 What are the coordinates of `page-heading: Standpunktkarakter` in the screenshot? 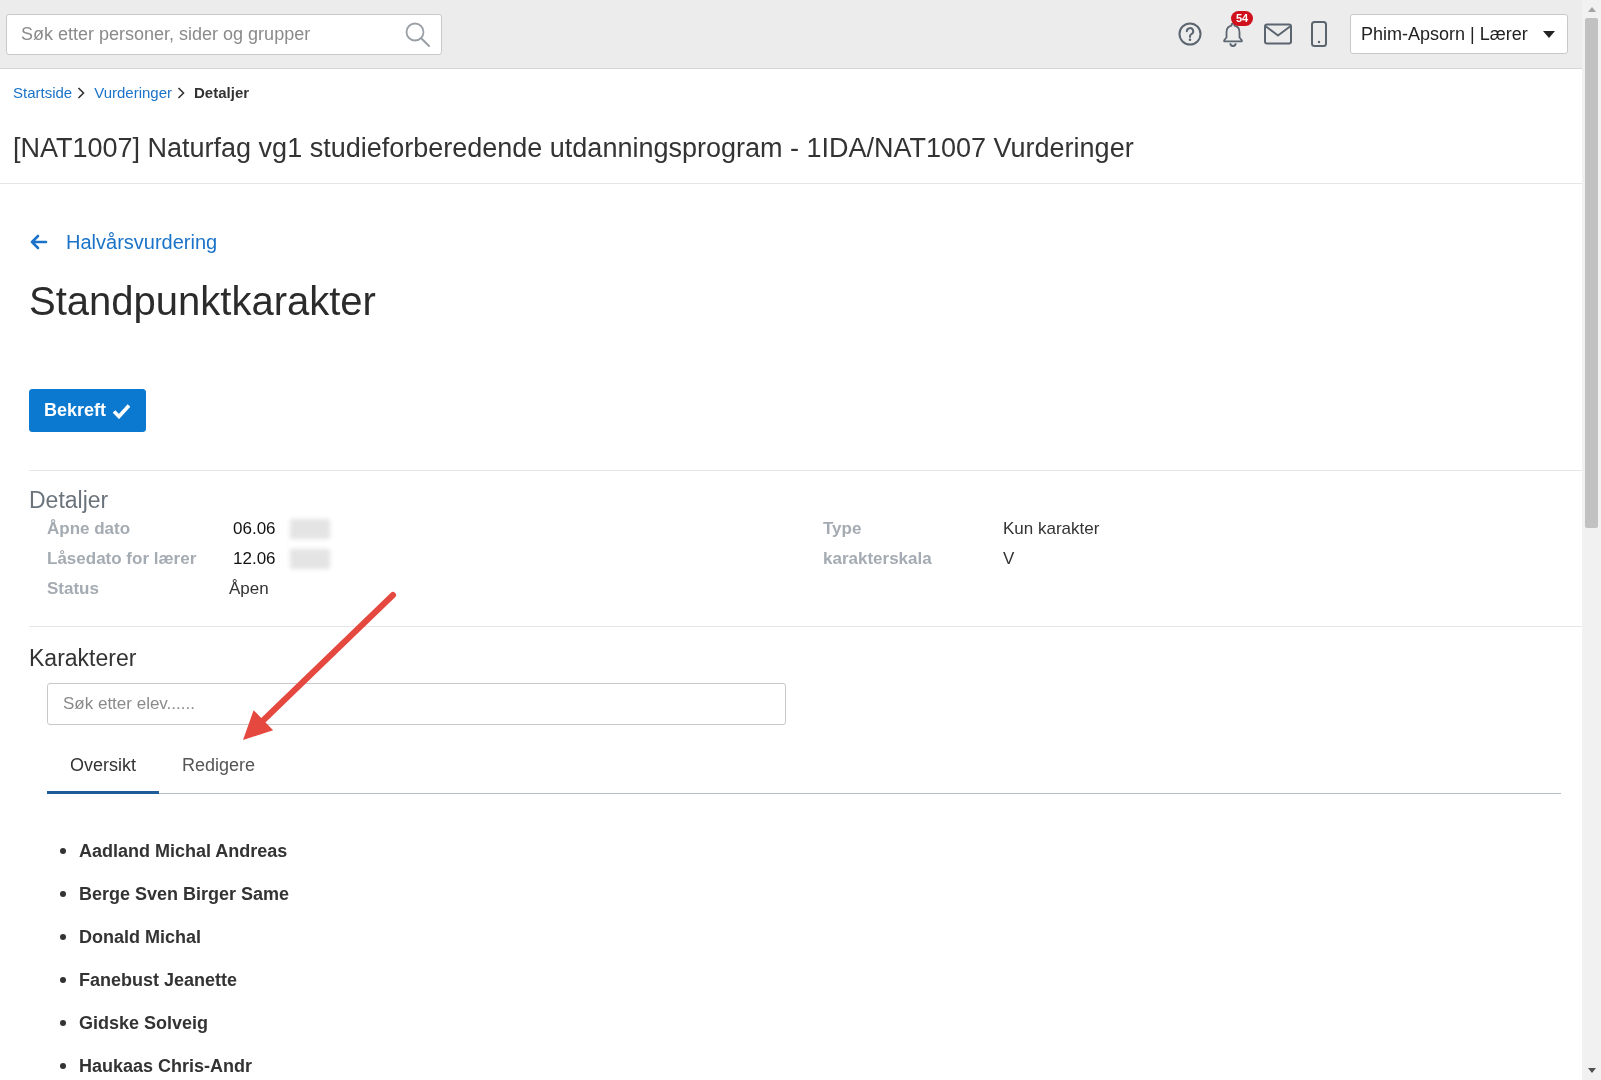 It's located at (202, 301).